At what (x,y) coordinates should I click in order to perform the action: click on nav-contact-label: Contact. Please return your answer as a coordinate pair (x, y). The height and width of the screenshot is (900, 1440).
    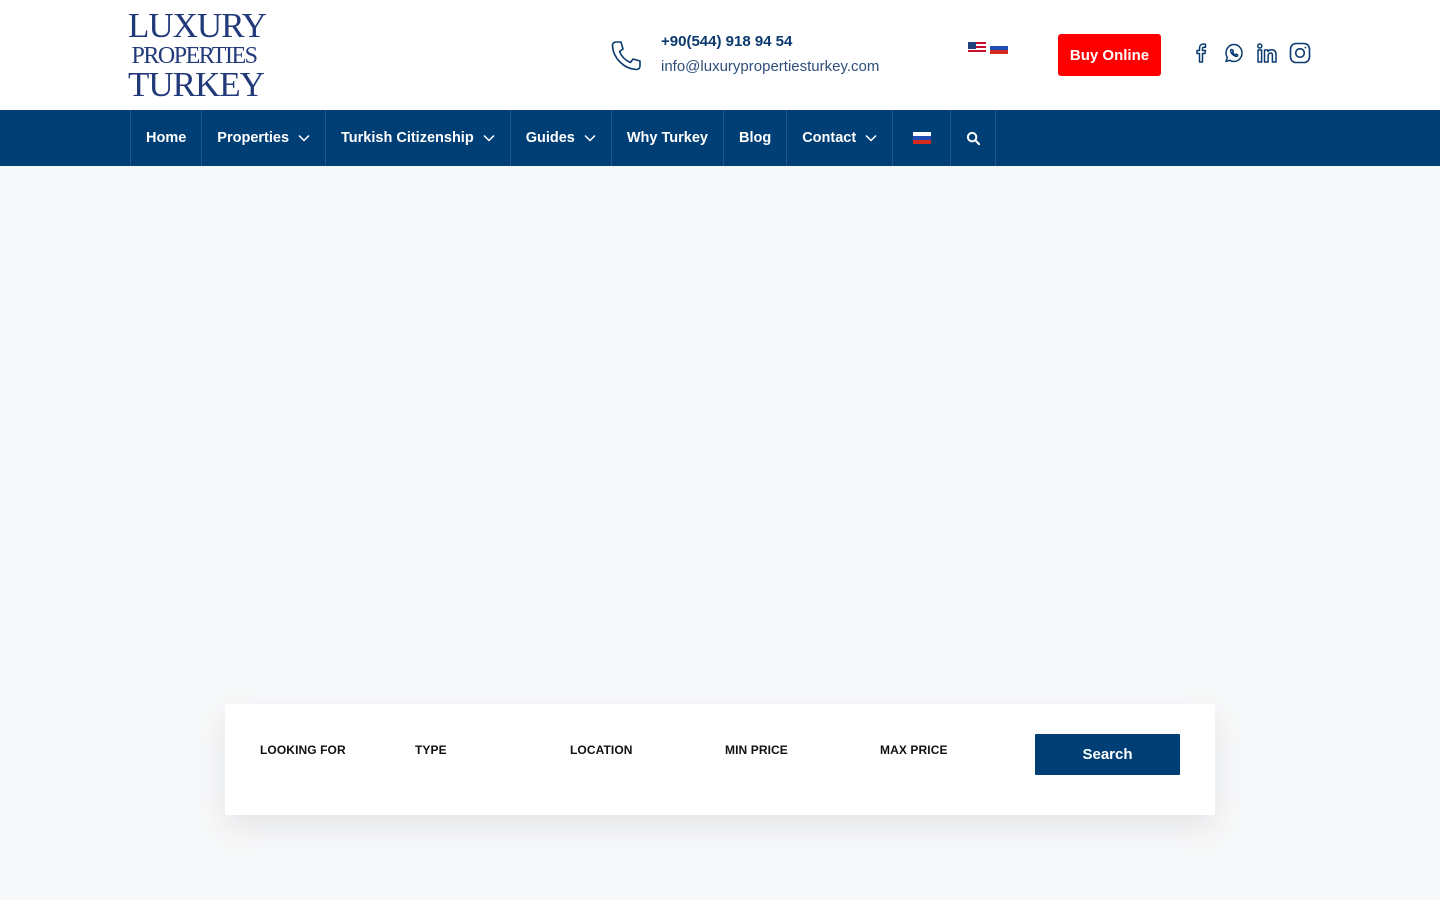
    Looking at the image, I should click on (829, 138).